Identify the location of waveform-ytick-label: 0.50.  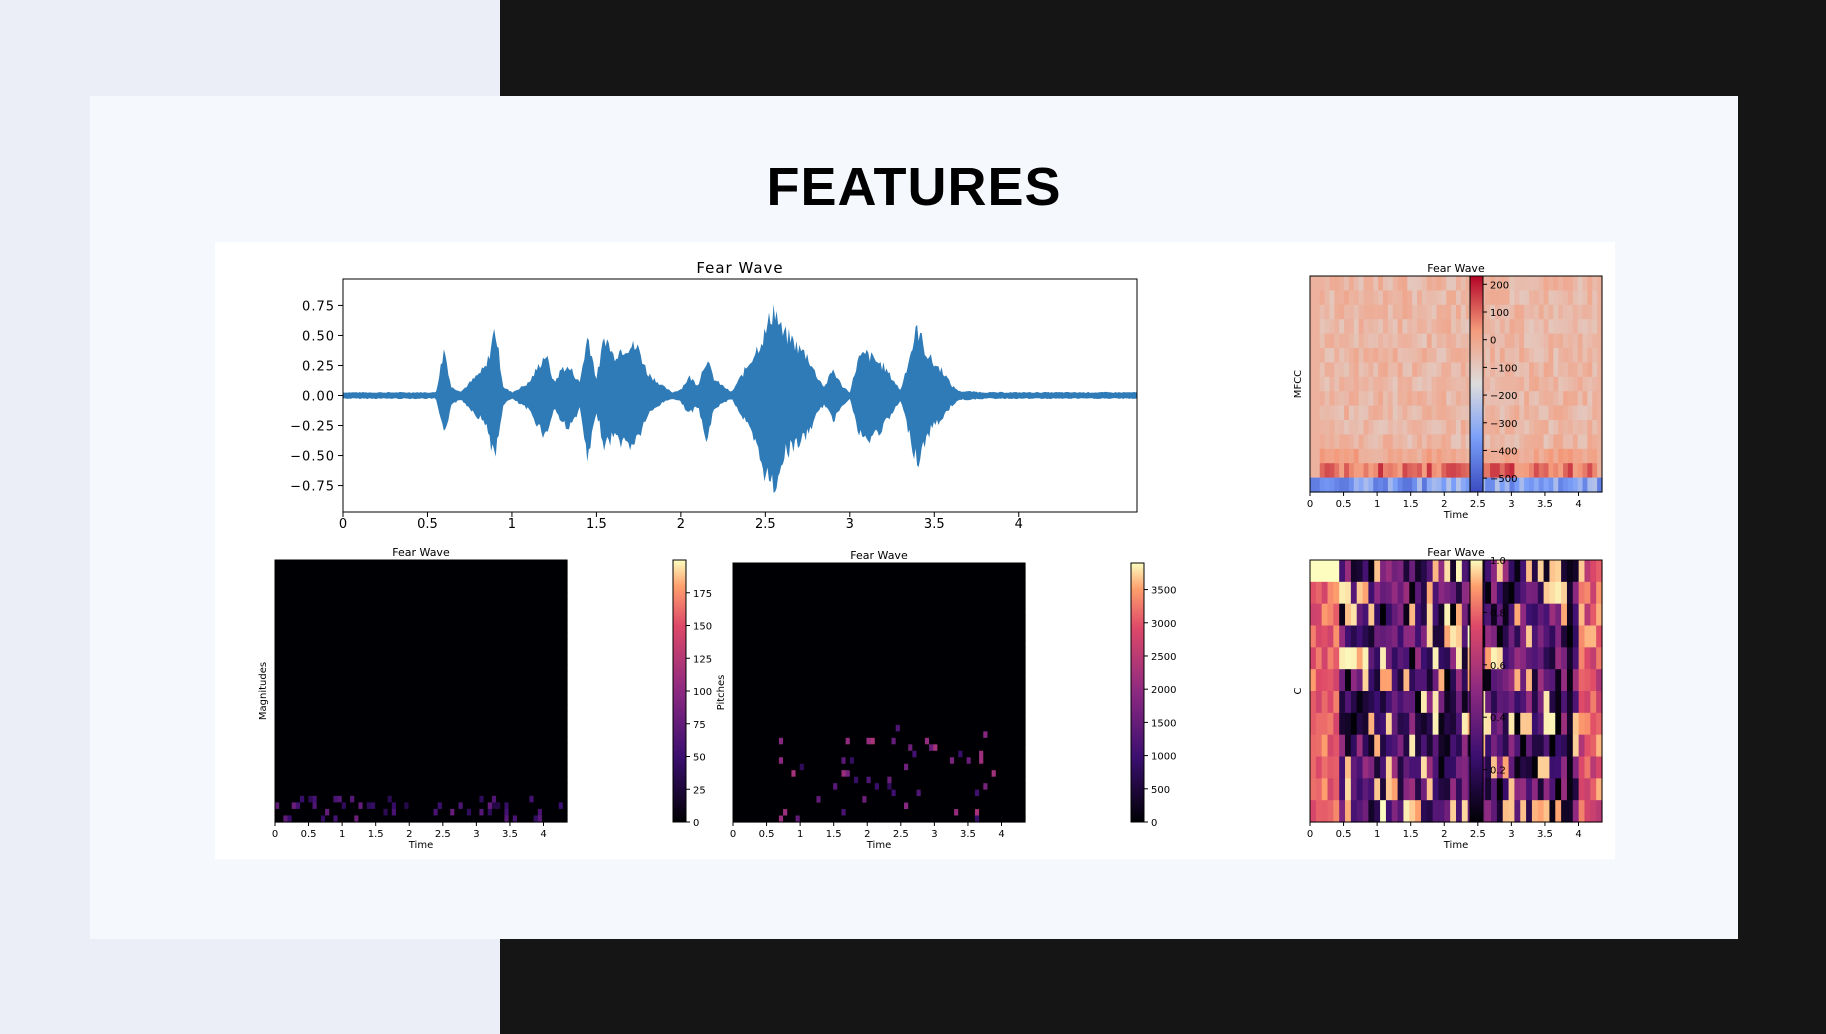
(318, 336).